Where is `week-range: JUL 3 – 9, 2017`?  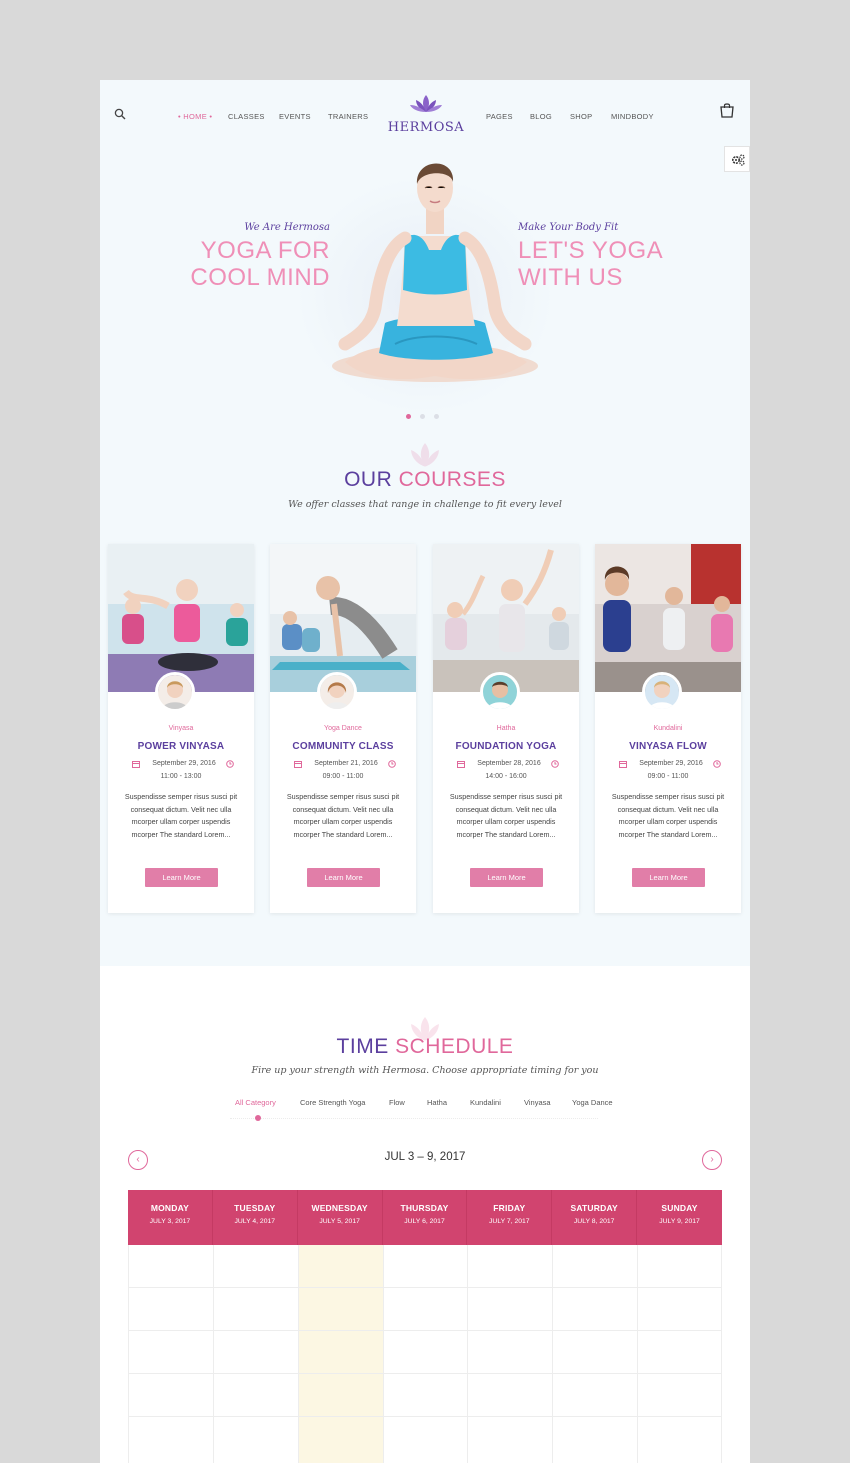 week-range: JUL 3 – 9, 2017 is located at coordinates (425, 1157).